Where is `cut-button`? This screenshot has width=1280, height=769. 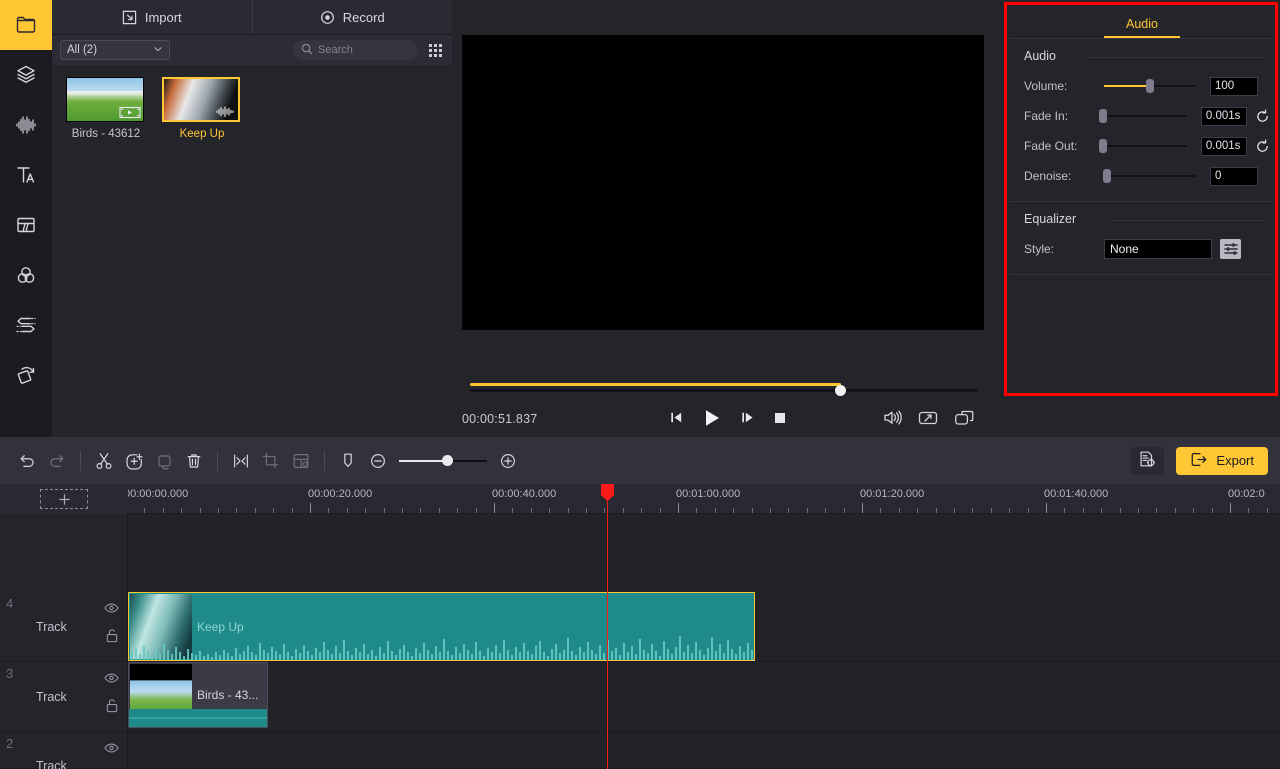 cut-button is located at coordinates (104, 461).